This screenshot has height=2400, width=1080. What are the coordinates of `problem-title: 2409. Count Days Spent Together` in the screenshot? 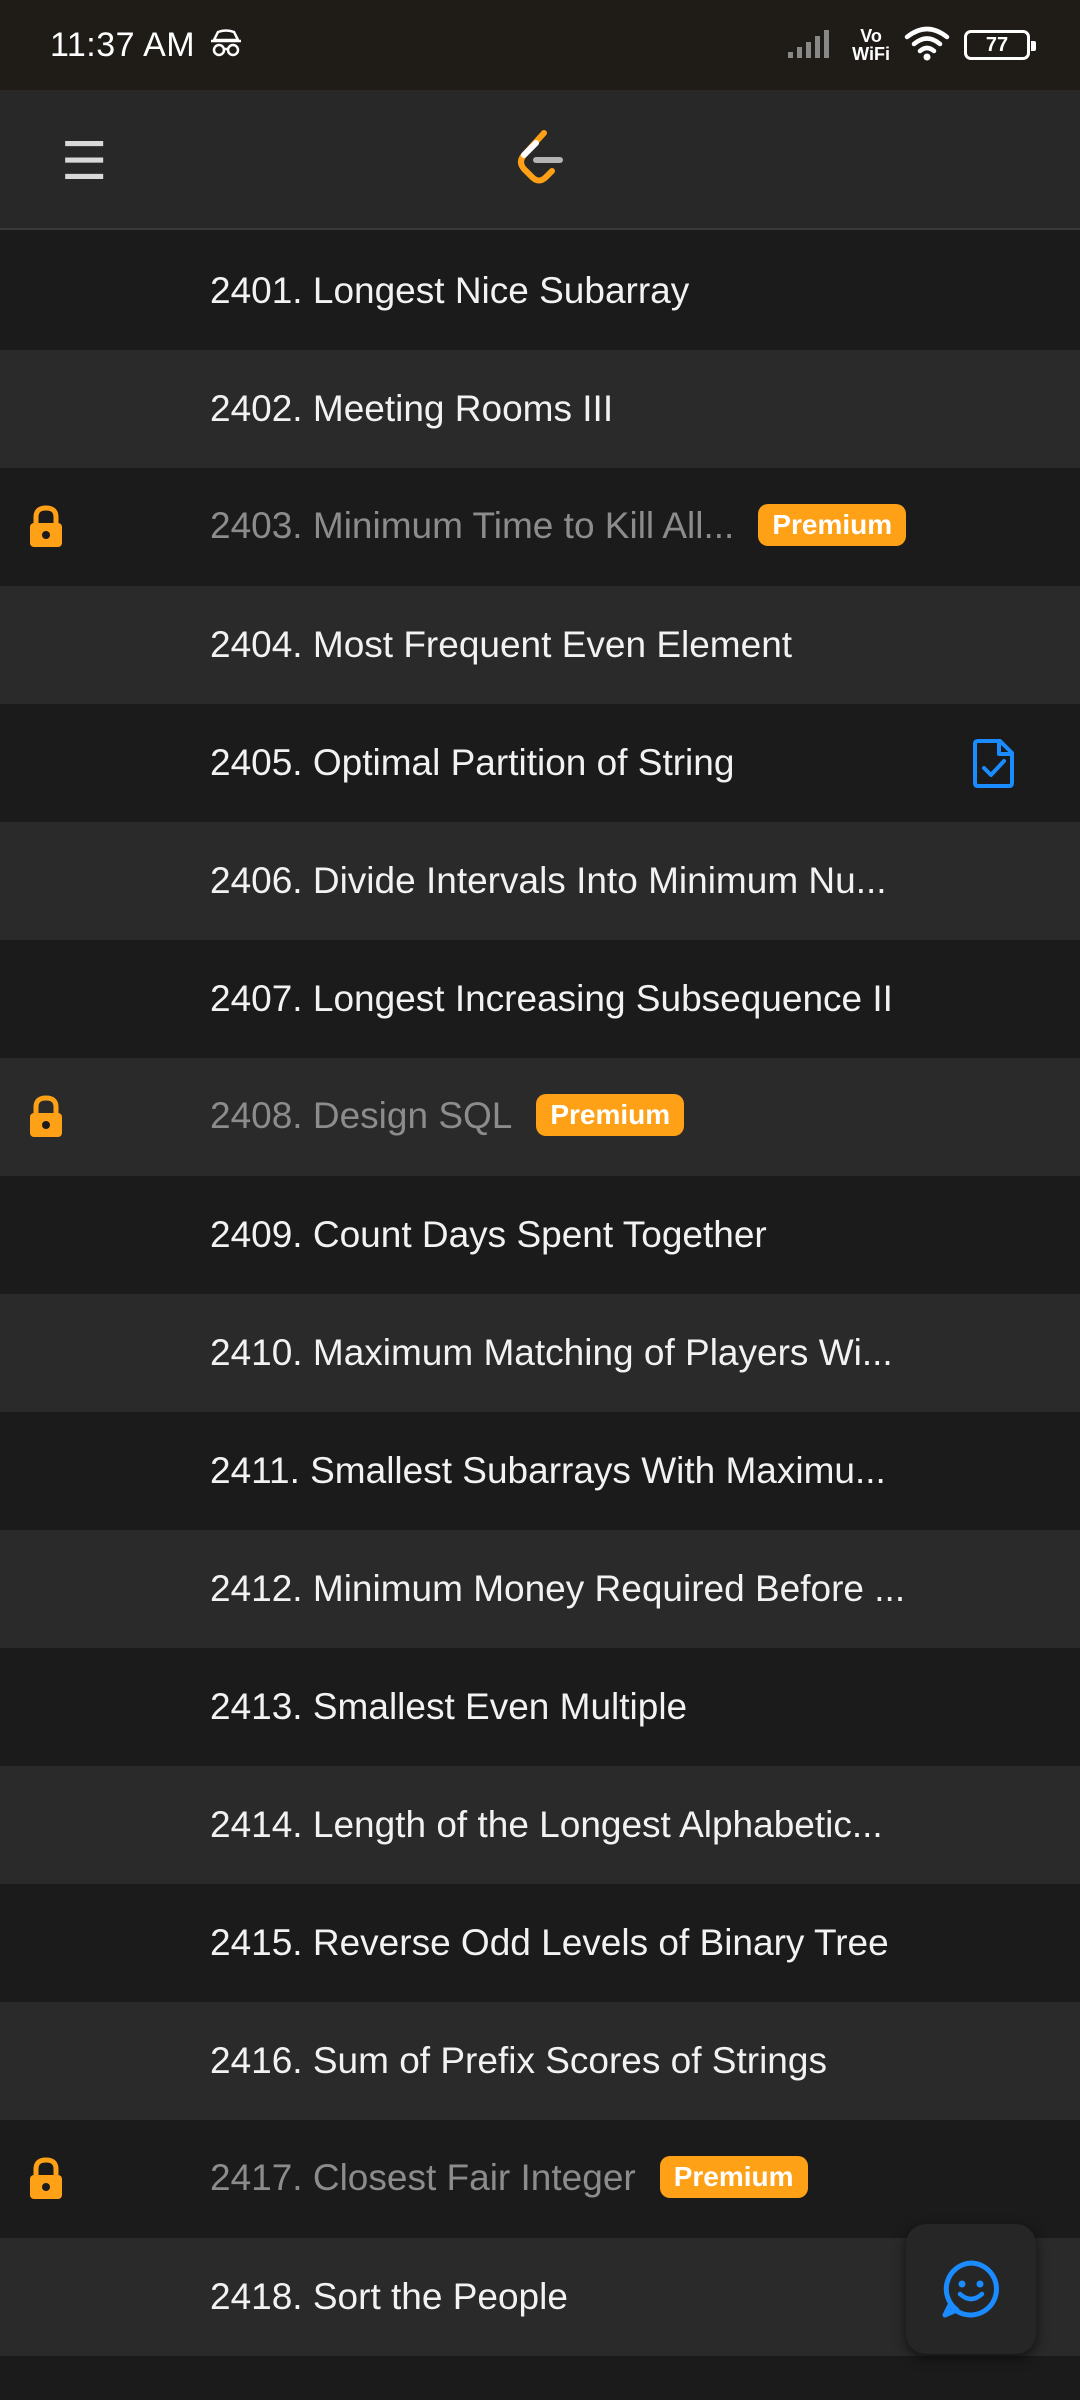 It's located at (488, 1235).